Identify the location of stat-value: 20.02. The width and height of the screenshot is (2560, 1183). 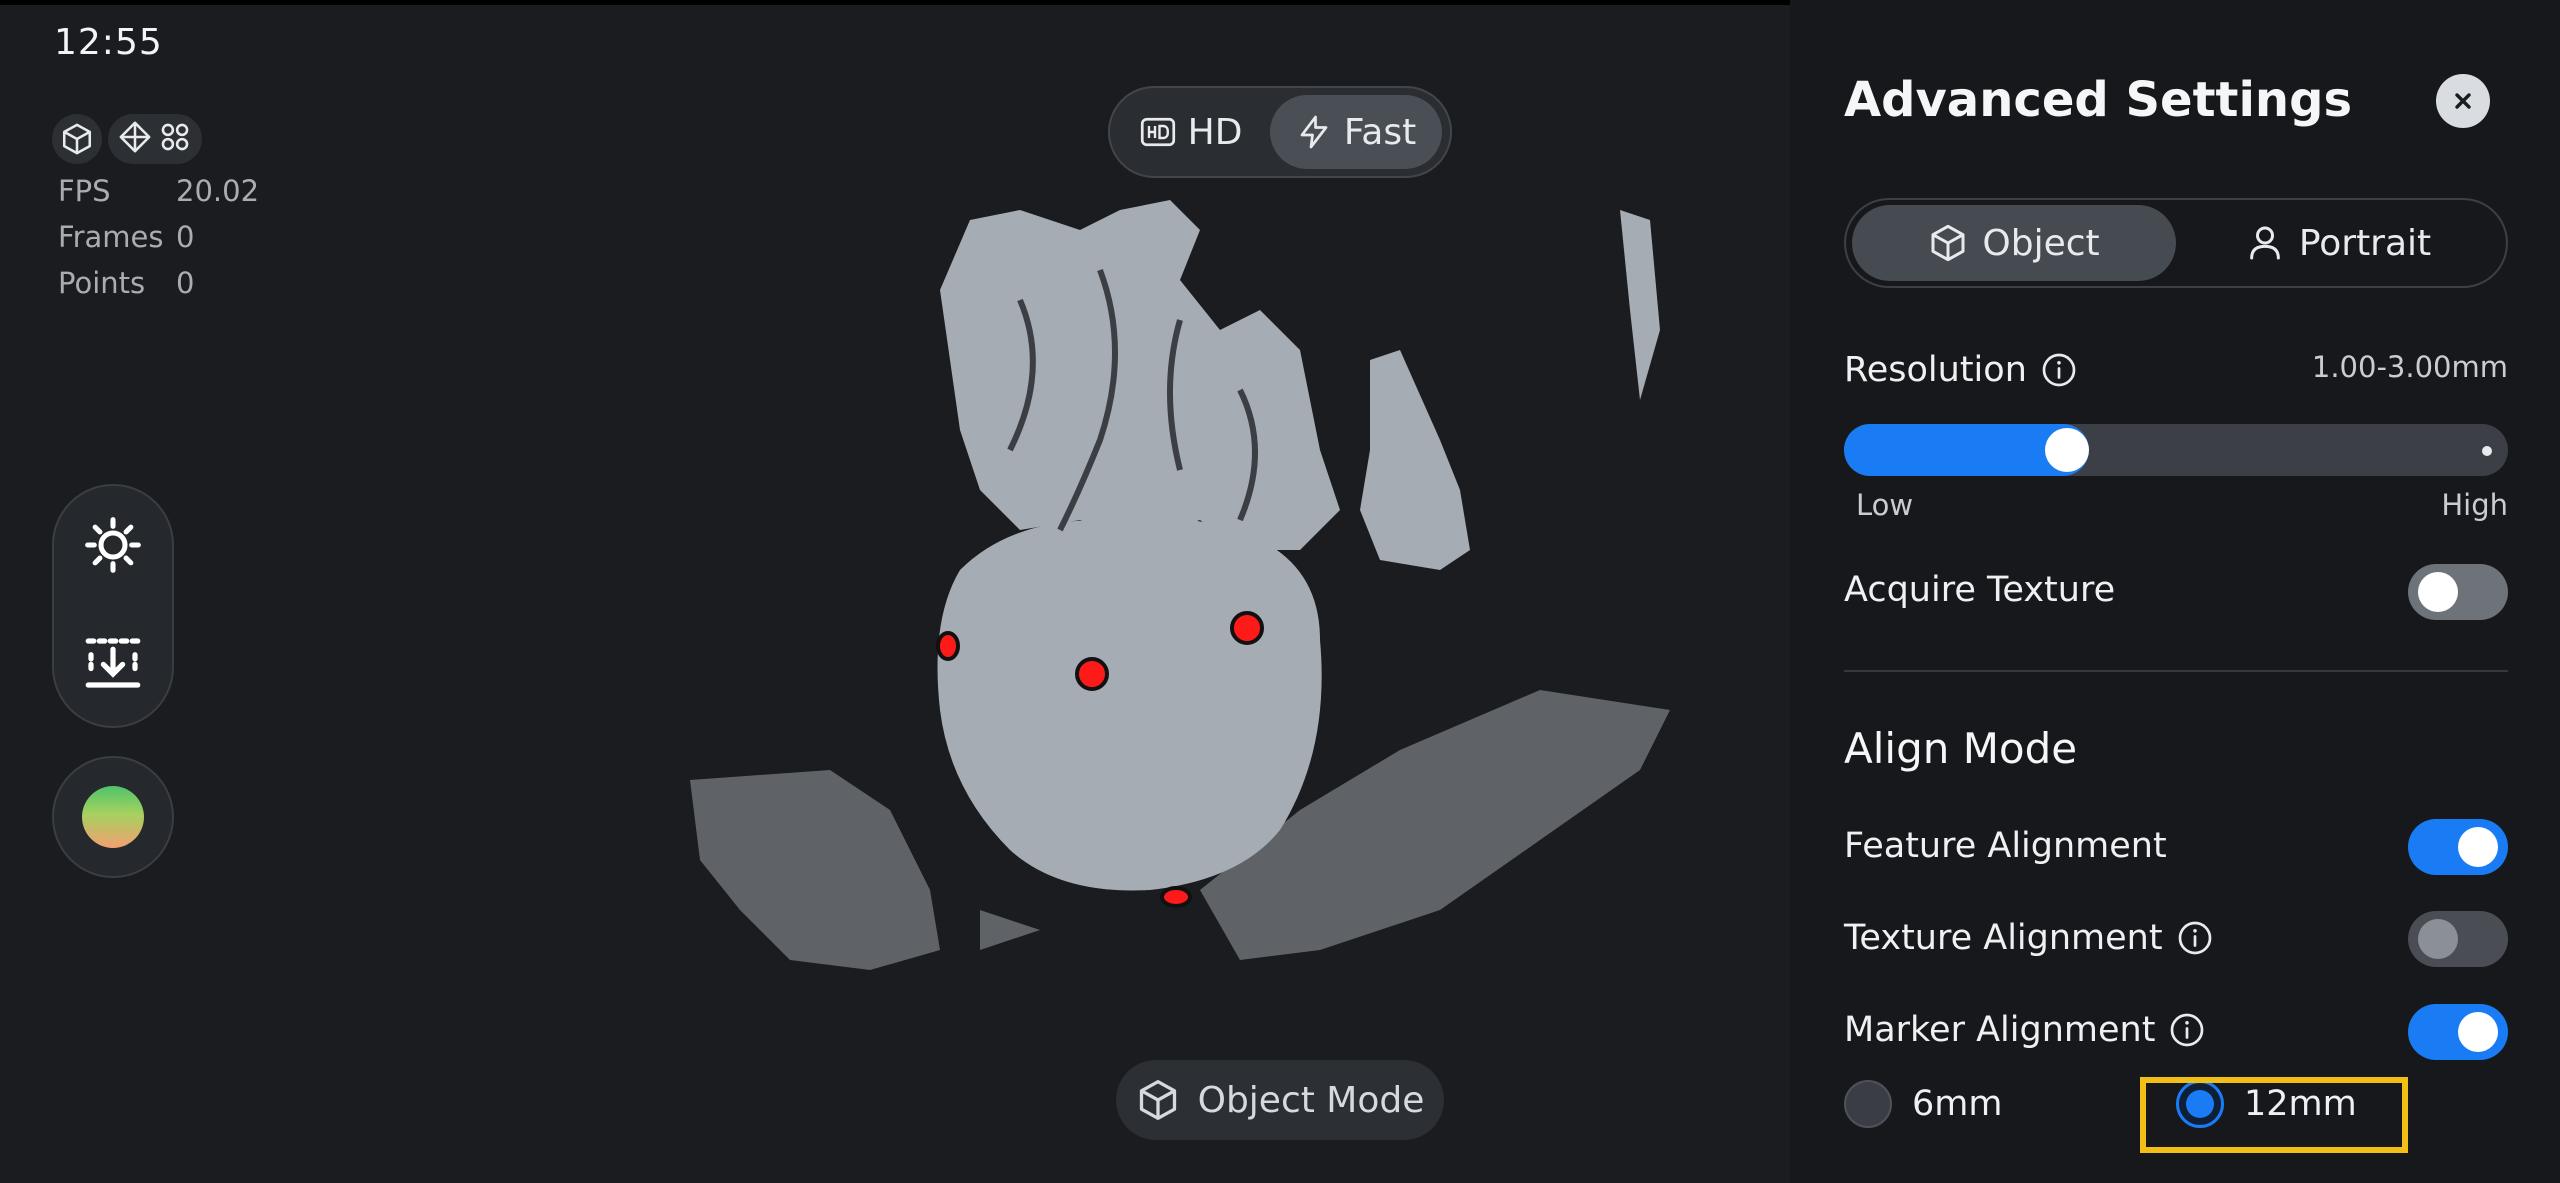
(218, 191).